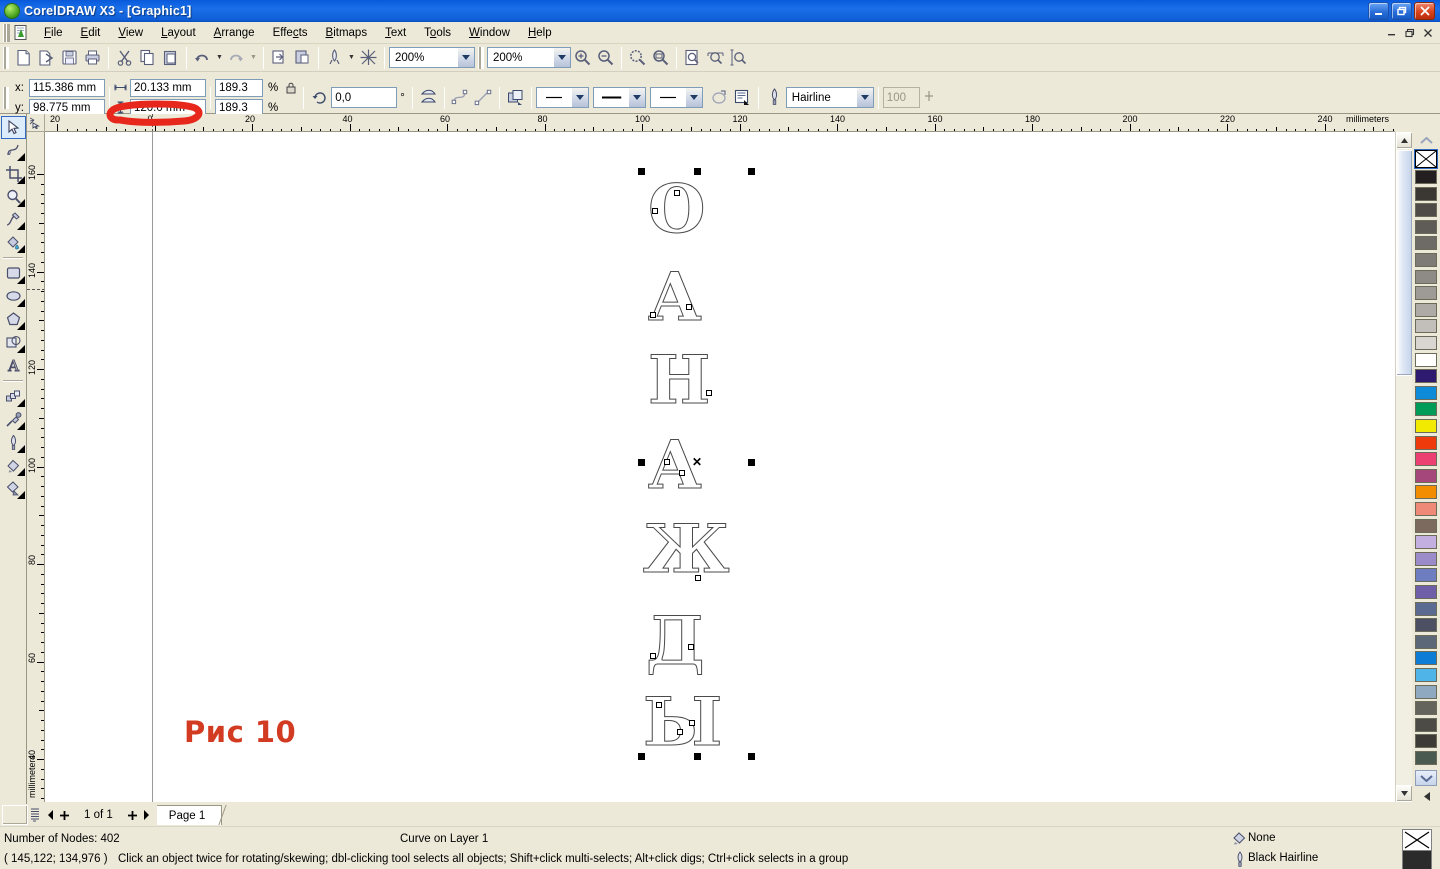  Describe the element at coordinates (35, 815) in the screenshot. I see `page-menu-icon` at that location.